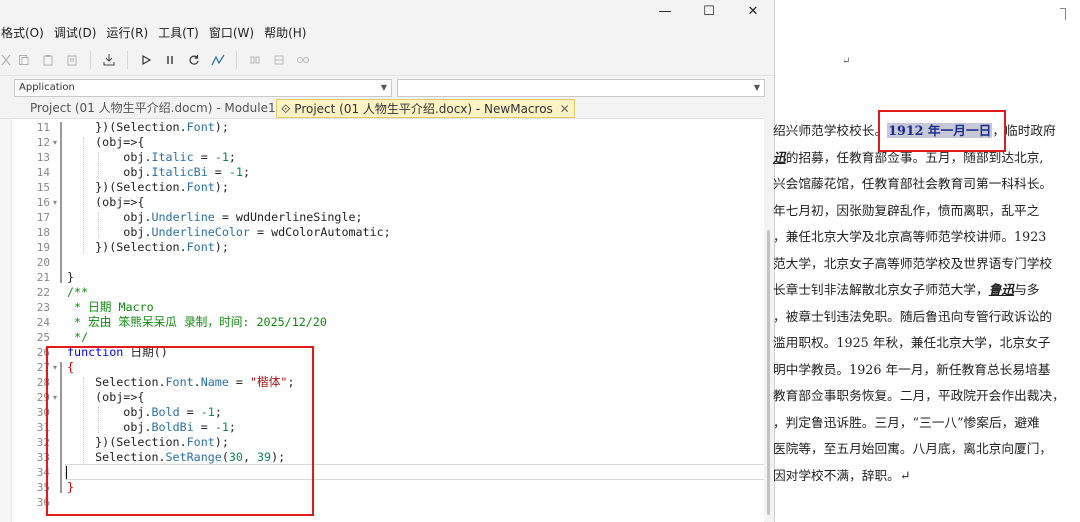 The height and width of the screenshot is (522, 1080). What do you see at coordinates (148, 187) in the screenshot?
I see `code-text: })(Selection.Font);` at bounding box center [148, 187].